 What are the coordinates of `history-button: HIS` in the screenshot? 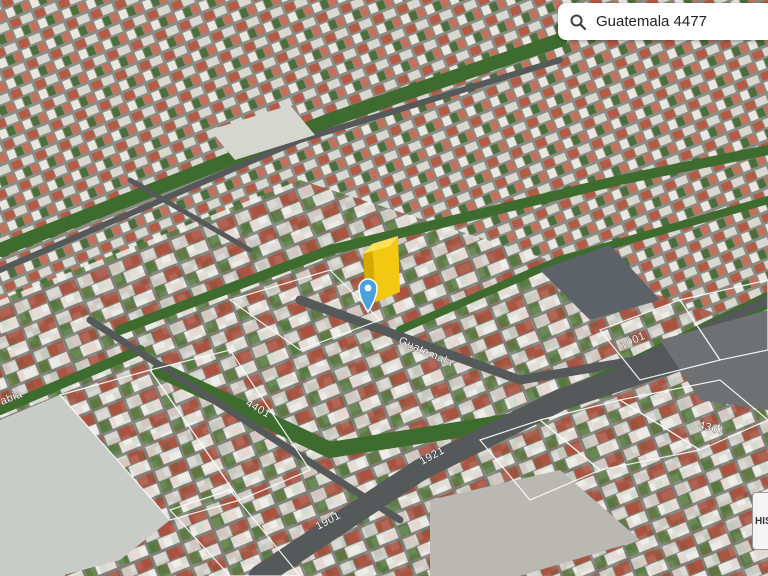 It's located at (760, 521).